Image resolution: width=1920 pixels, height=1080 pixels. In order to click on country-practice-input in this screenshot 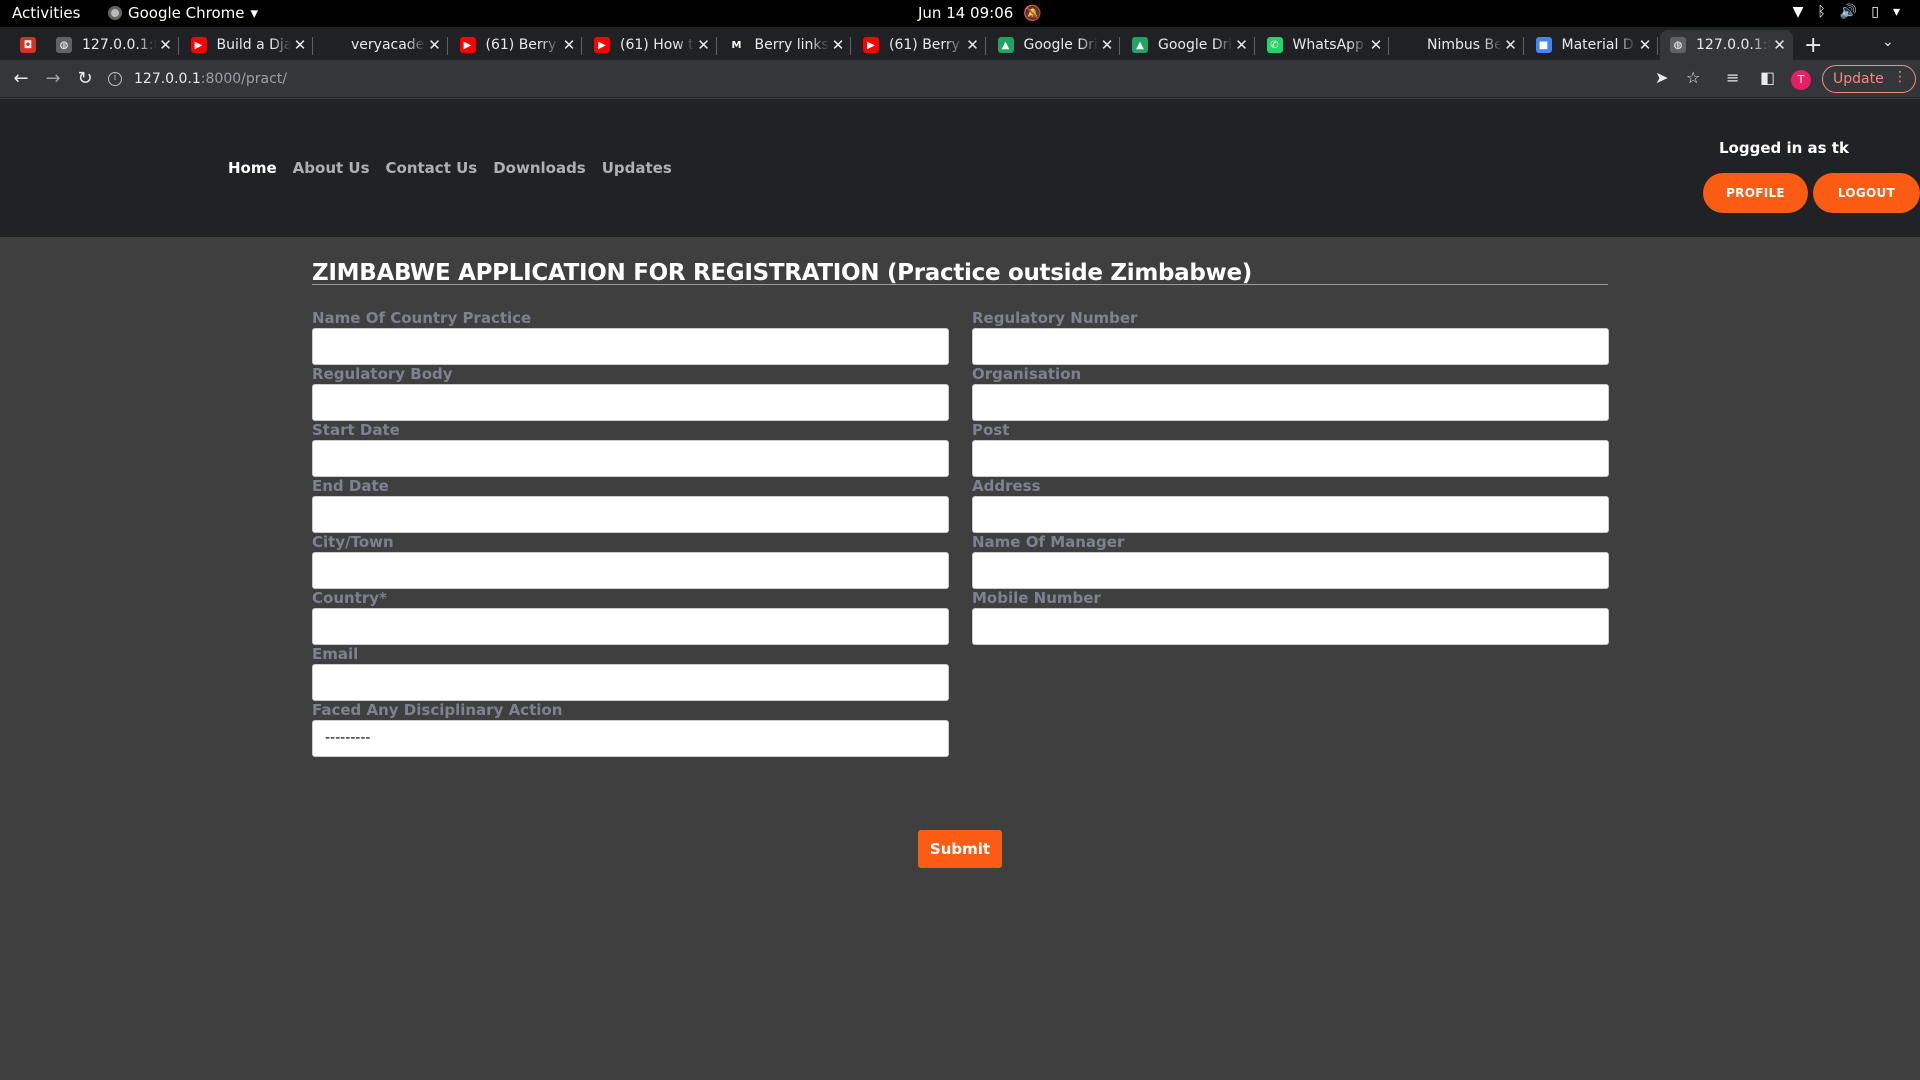, I will do `click(630, 346)`.